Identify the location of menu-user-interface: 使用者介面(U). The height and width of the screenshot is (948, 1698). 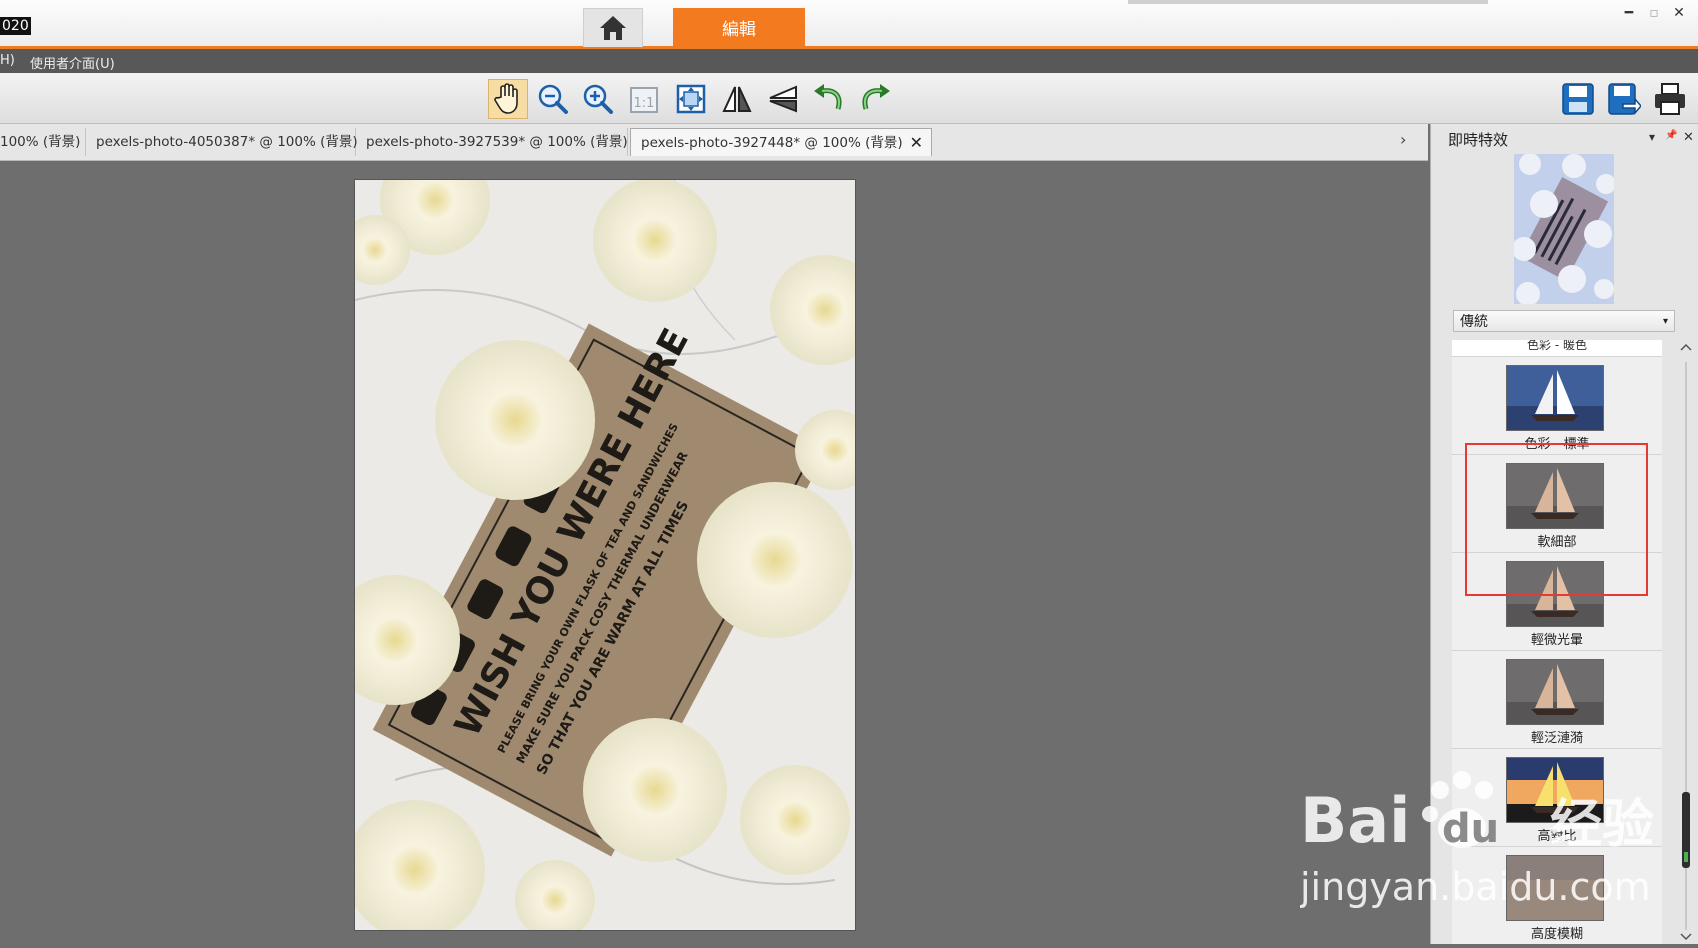
(72, 62).